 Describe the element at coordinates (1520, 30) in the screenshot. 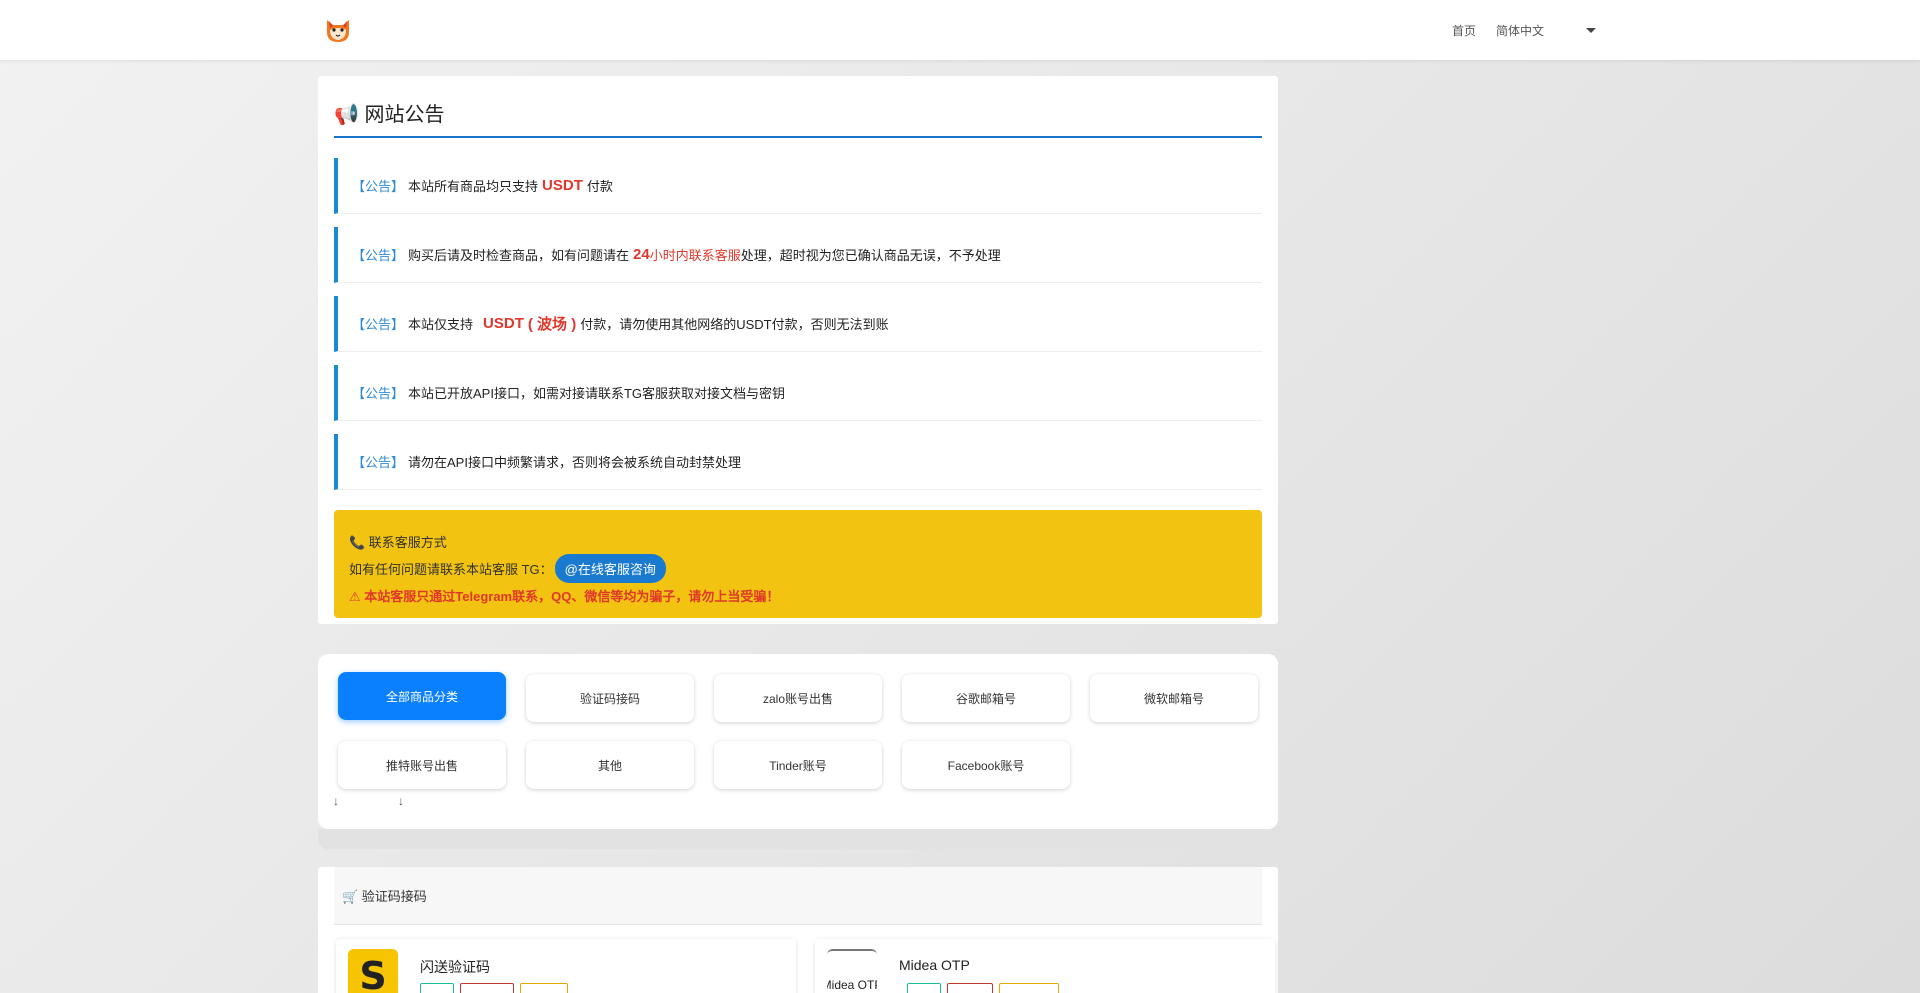

I see `language-selector: 简体中文` at that location.